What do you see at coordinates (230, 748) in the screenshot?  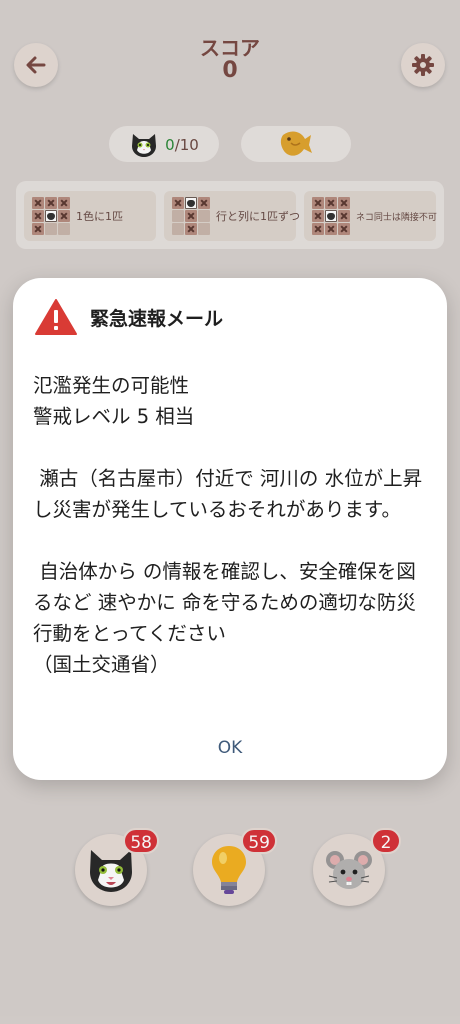 I see `ok-button: OK` at bounding box center [230, 748].